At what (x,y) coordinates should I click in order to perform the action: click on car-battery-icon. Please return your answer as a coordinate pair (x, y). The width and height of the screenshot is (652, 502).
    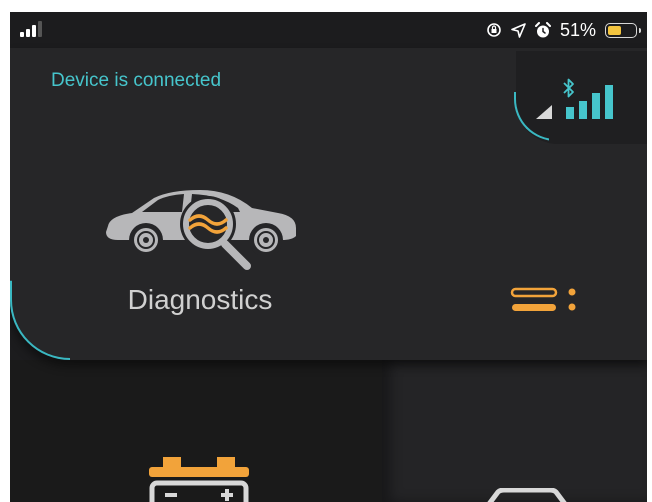
    Looking at the image, I should click on (199, 479).